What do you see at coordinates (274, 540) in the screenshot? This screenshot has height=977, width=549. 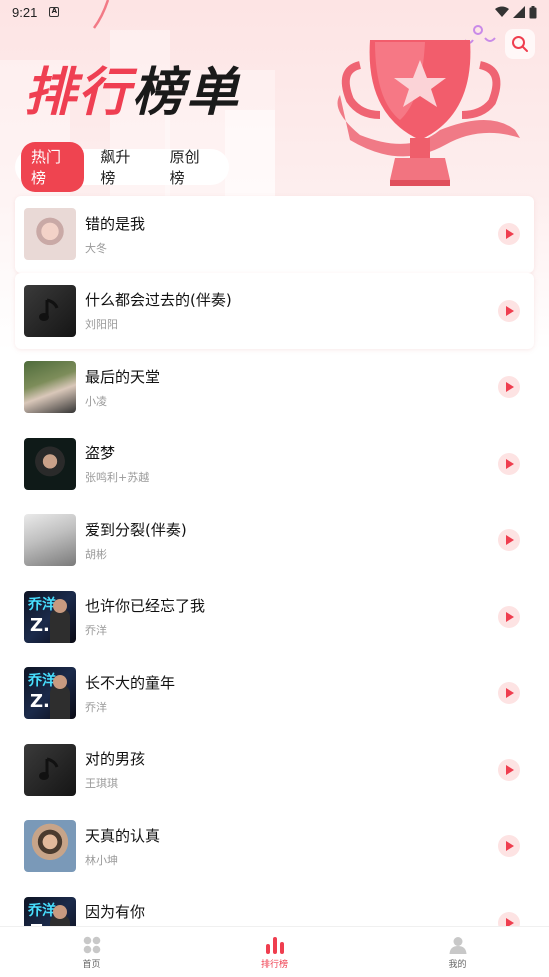 I see `song-row: 爱到分裂(伴奏) 胡彬` at bounding box center [274, 540].